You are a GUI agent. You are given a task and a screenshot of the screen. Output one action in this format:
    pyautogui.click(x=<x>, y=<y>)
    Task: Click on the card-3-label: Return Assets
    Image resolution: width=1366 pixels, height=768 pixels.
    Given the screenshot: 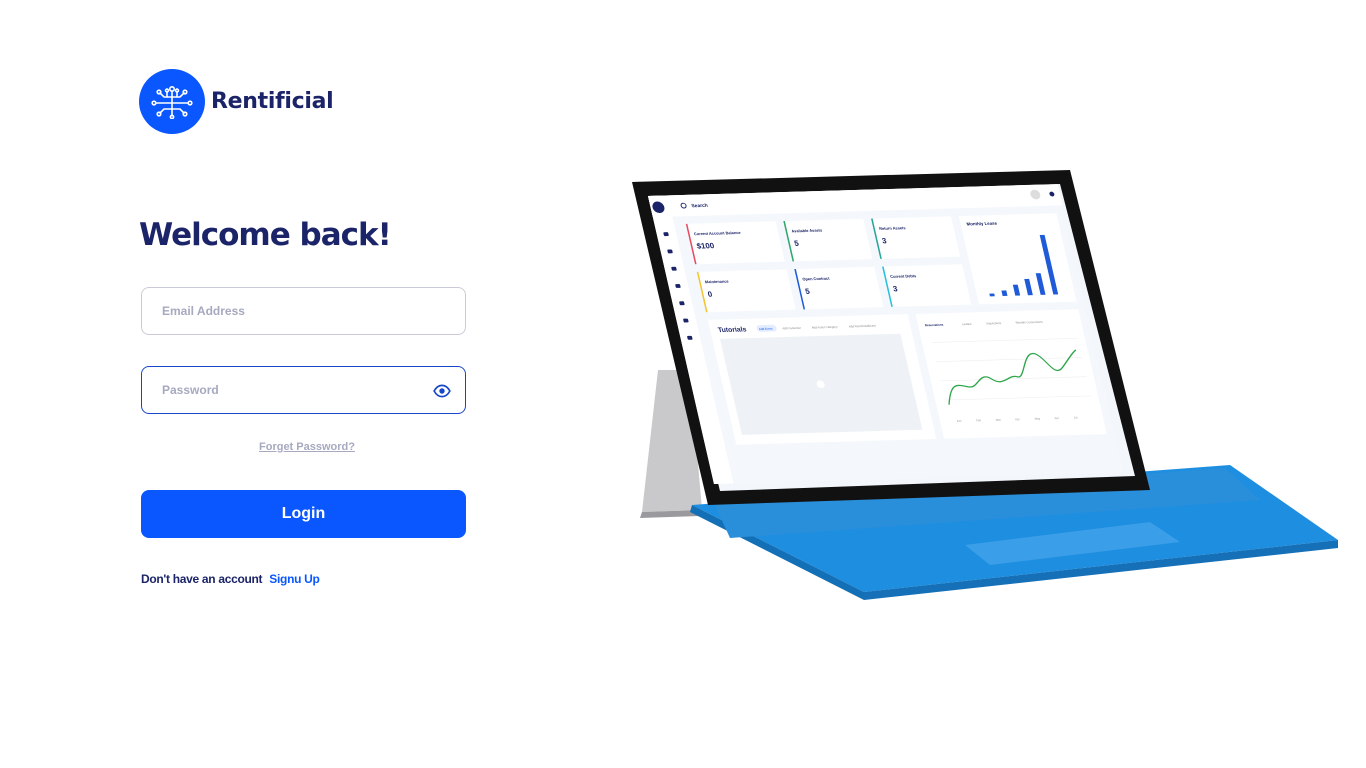 What is the action you would take?
    pyautogui.click(x=893, y=228)
    